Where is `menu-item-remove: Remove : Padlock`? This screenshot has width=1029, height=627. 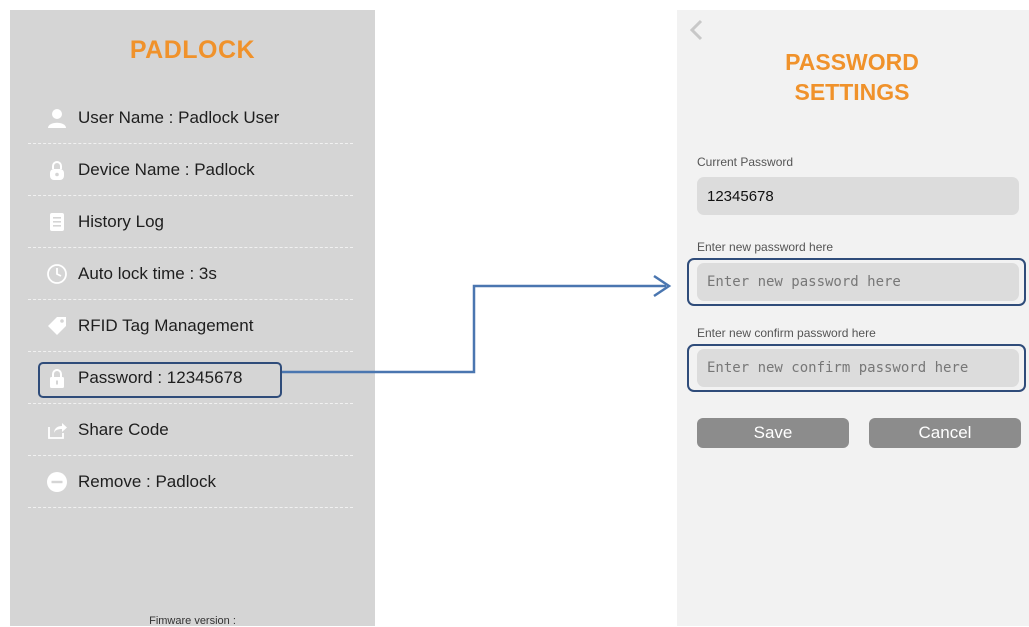
menu-item-remove: Remove : Padlock is located at coordinates (190, 482).